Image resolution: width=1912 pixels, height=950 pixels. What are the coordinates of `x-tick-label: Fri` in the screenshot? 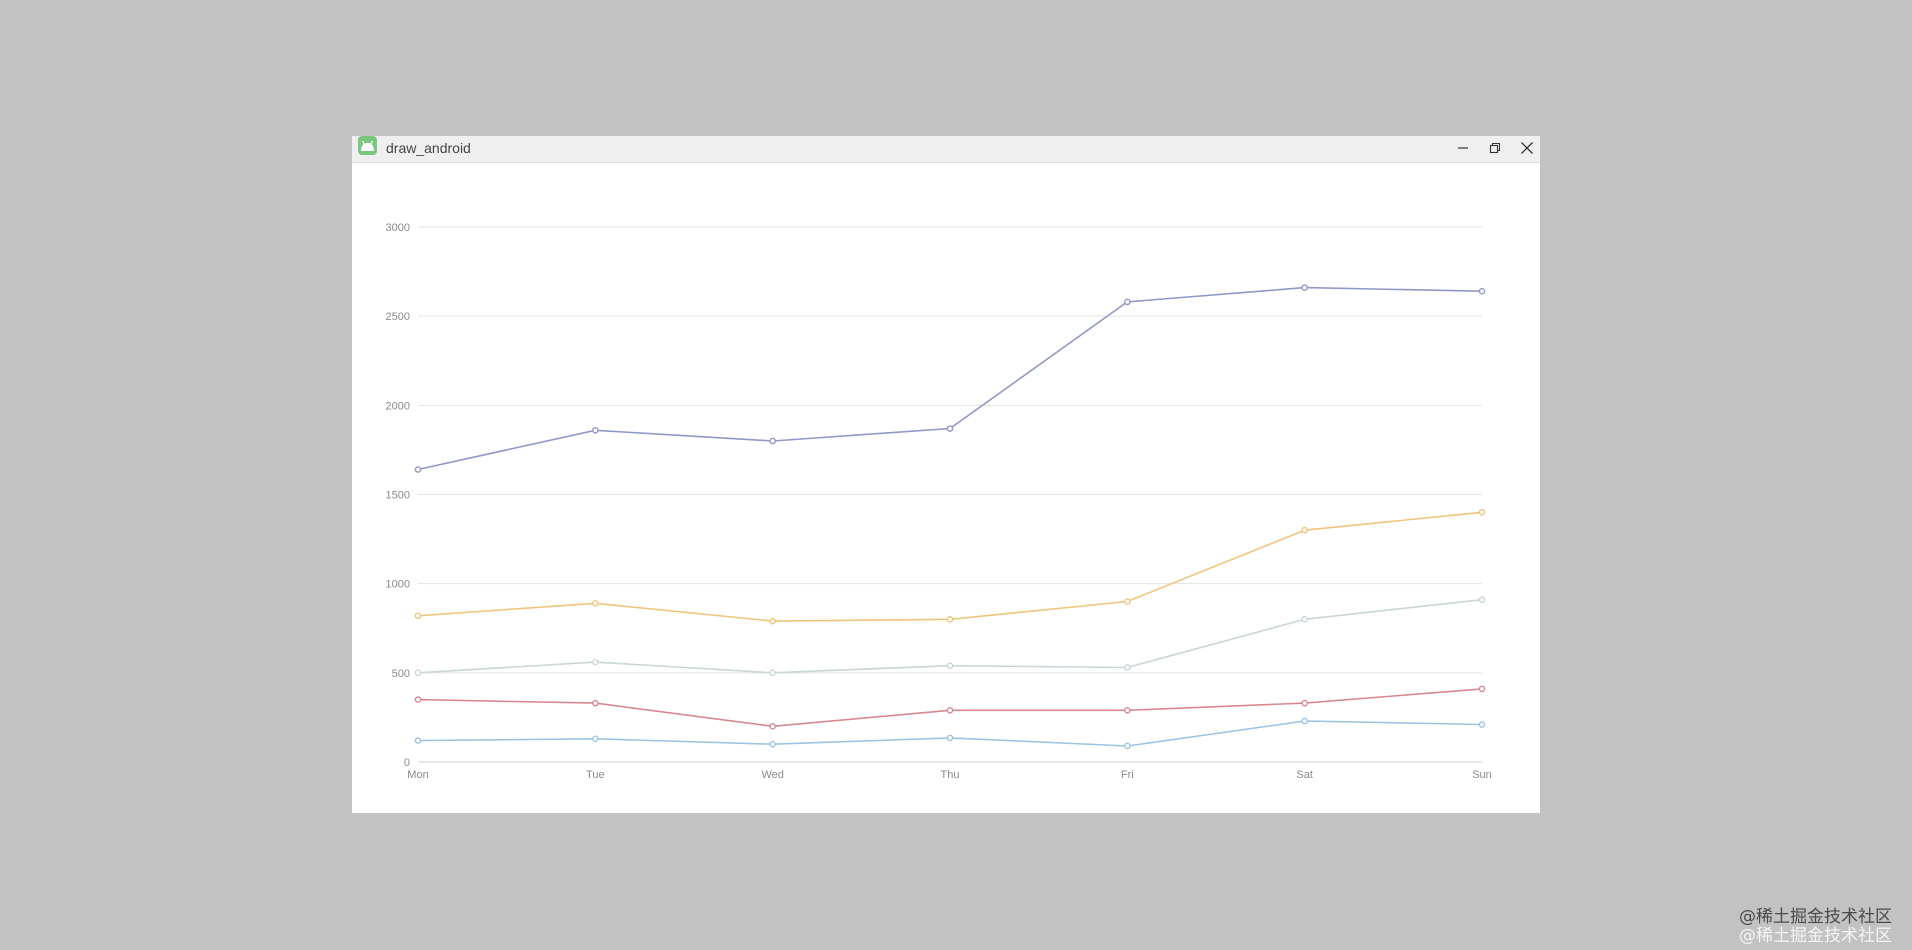 It's located at (1127, 775).